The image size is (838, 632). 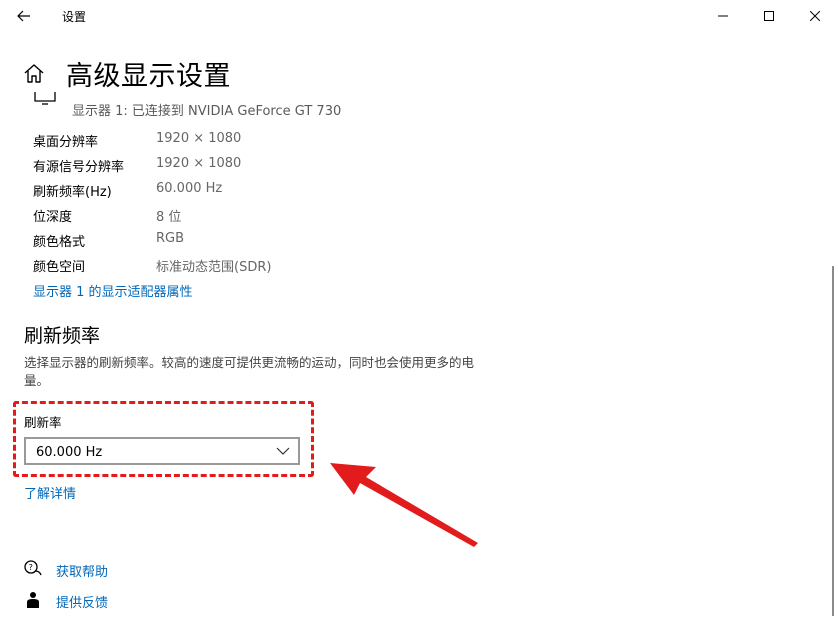 I want to click on annotation-dashed-highlight, so click(x=163, y=439).